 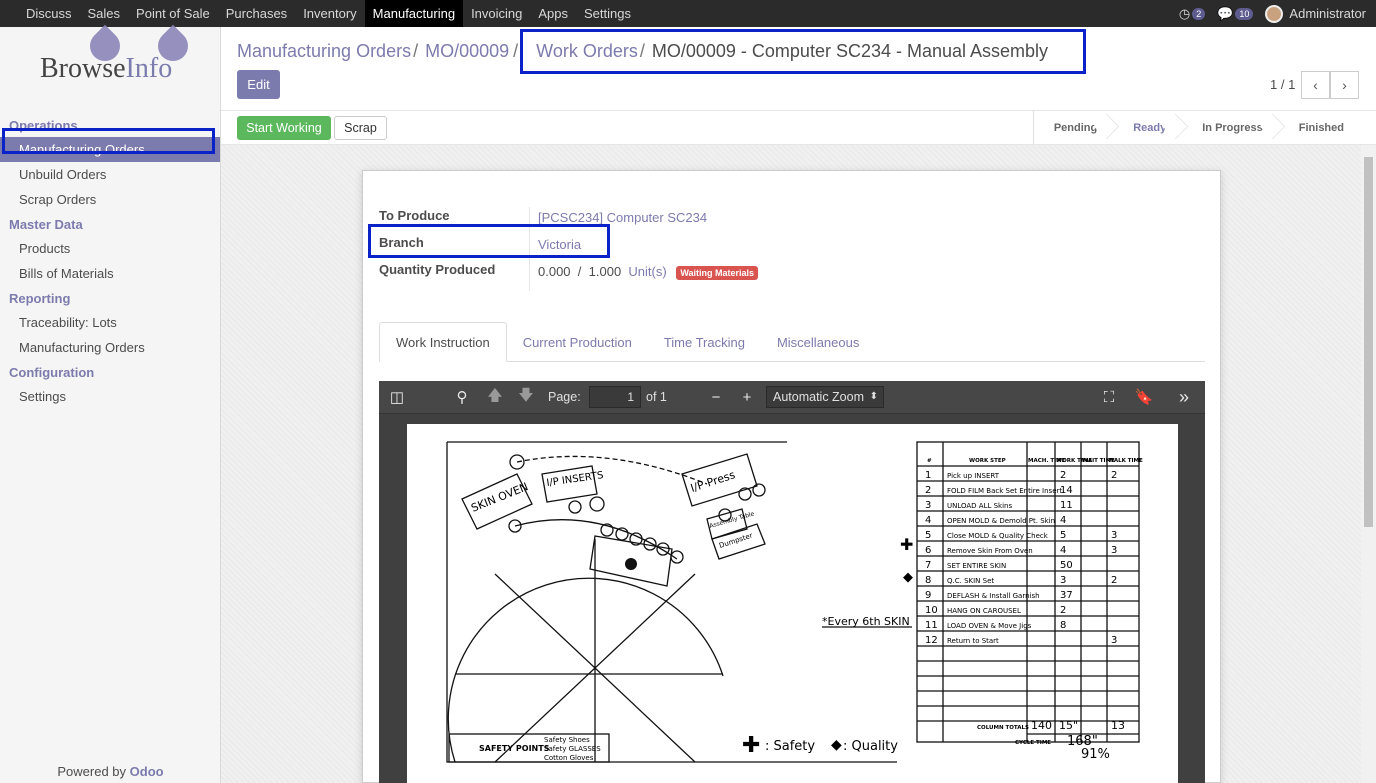 What do you see at coordinates (747, 397) in the screenshot?
I see `zoom-in-icon: +` at bounding box center [747, 397].